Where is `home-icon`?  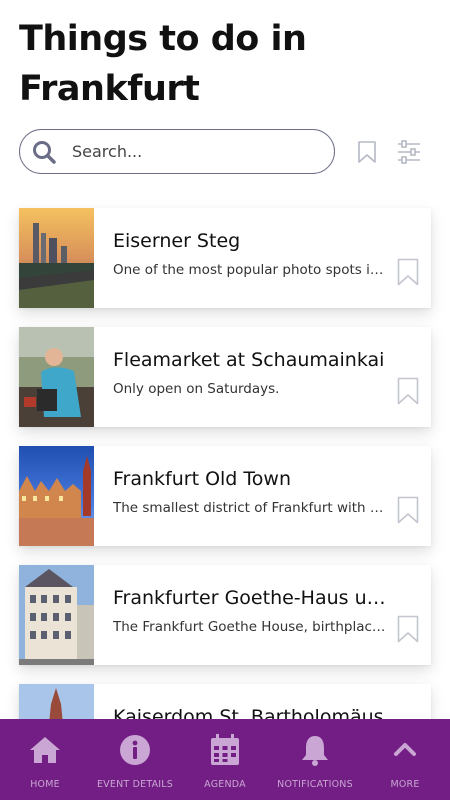
home-icon is located at coordinates (45, 750).